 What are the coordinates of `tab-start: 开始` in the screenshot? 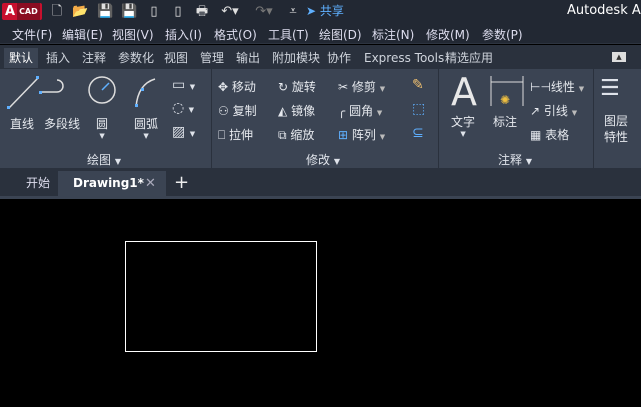 It's located at (38, 183).